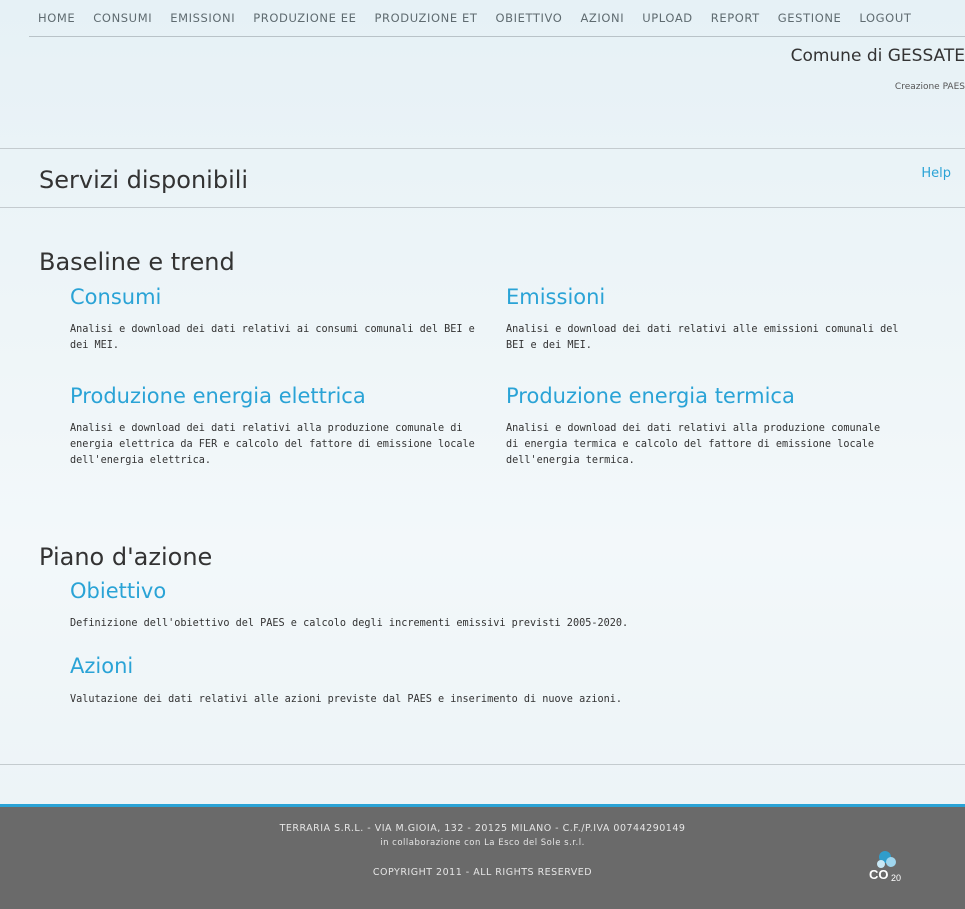 Image resolution: width=965 pixels, height=909 pixels. I want to click on nav-azioni: AZIONI, so click(602, 18).